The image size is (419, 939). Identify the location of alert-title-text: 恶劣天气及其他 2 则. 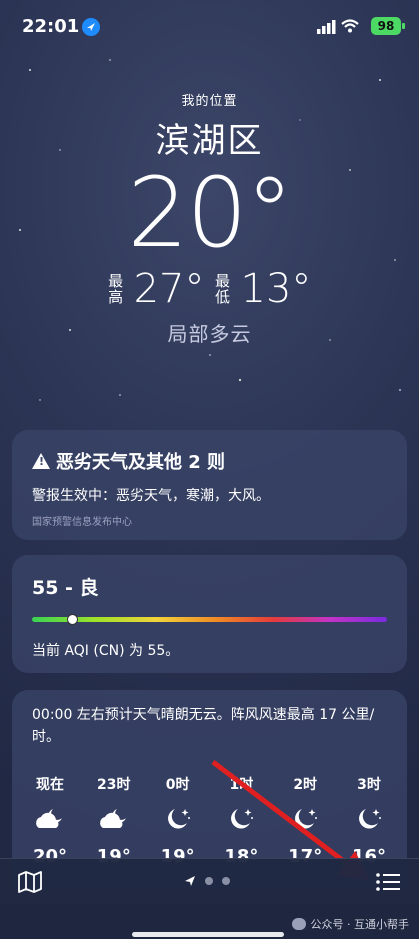
(141, 462).